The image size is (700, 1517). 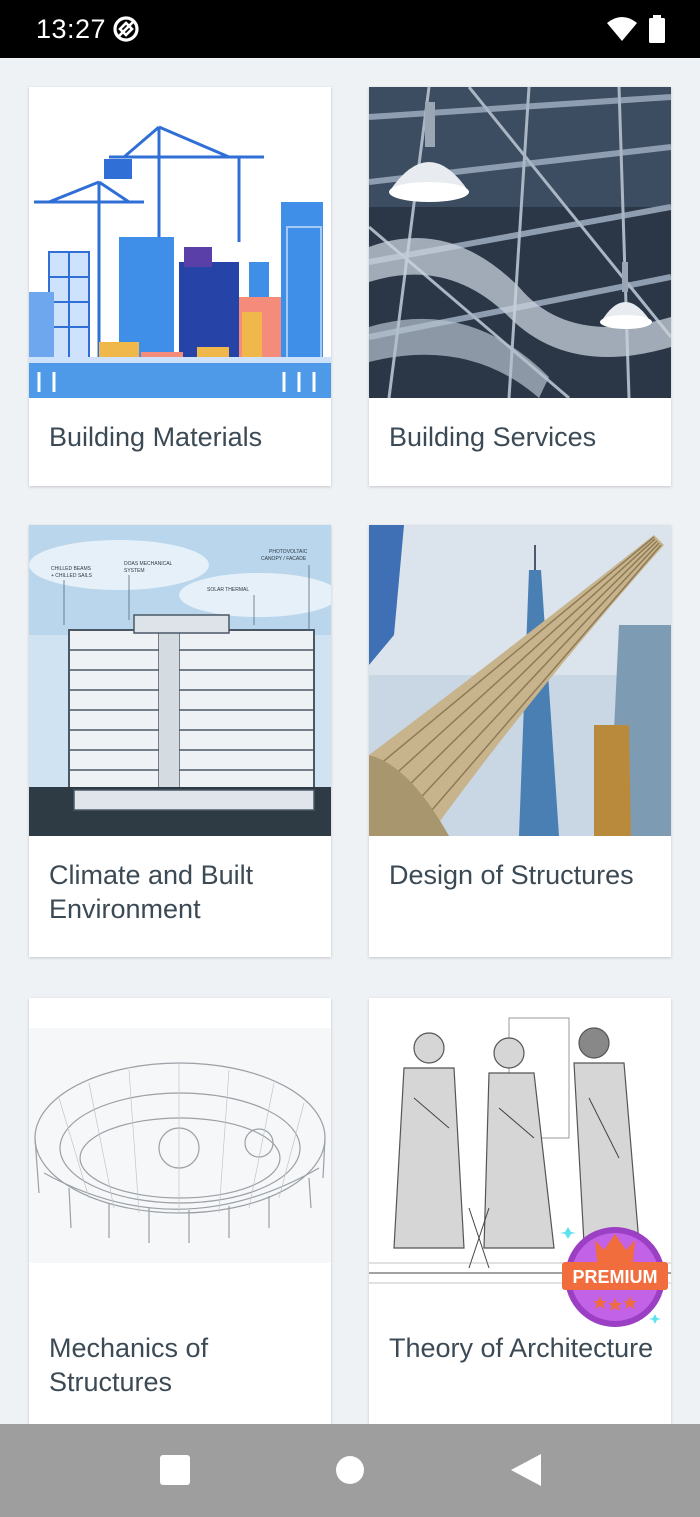 I want to click on svg-text: + CHILLED SAILS, so click(x=72, y=576).